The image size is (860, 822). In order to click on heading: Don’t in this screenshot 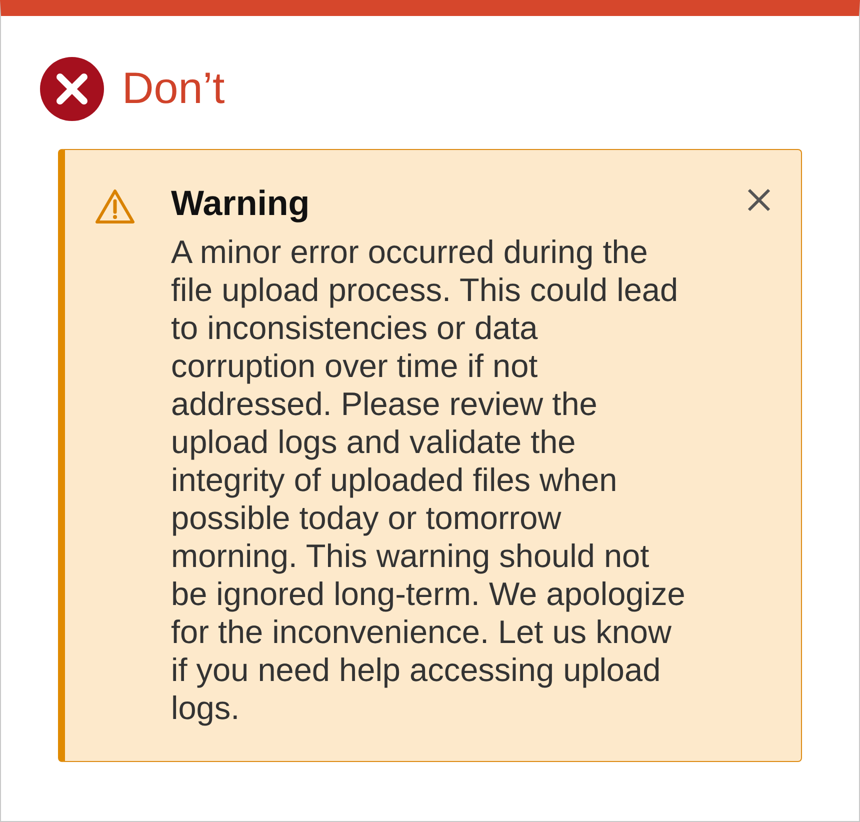, I will do `click(173, 89)`.